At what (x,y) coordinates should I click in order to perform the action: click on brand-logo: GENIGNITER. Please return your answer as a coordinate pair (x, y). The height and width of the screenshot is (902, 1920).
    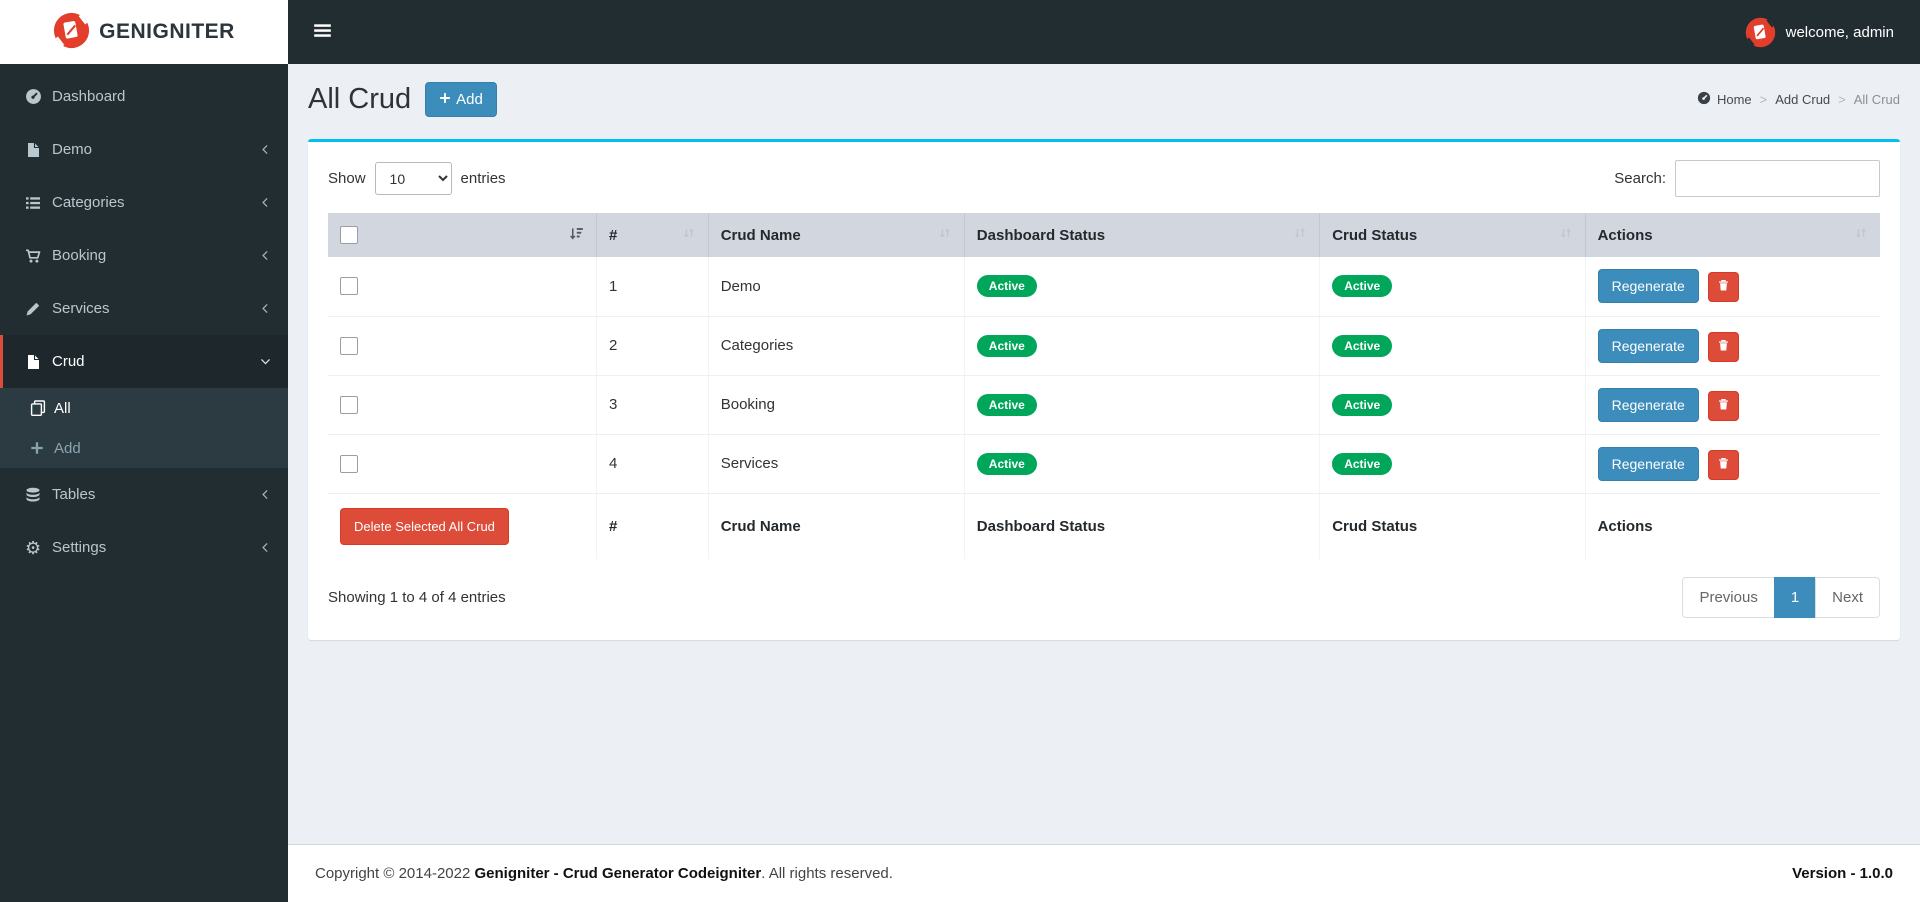
    Looking at the image, I should click on (144, 32).